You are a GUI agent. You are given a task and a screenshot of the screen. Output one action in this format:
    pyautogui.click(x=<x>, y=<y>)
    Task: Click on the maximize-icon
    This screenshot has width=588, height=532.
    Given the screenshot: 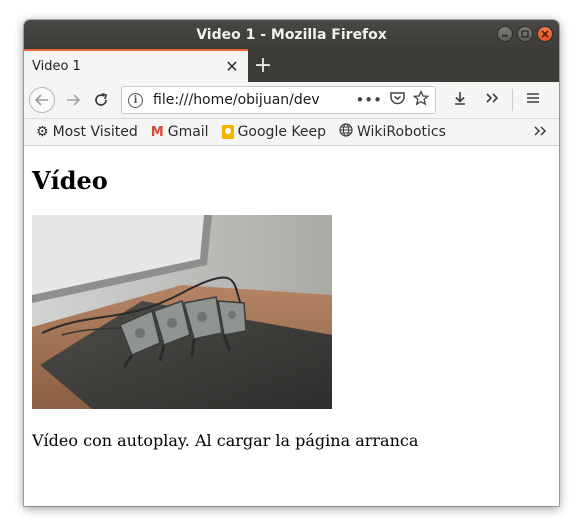 What is the action you would take?
    pyautogui.click(x=525, y=34)
    